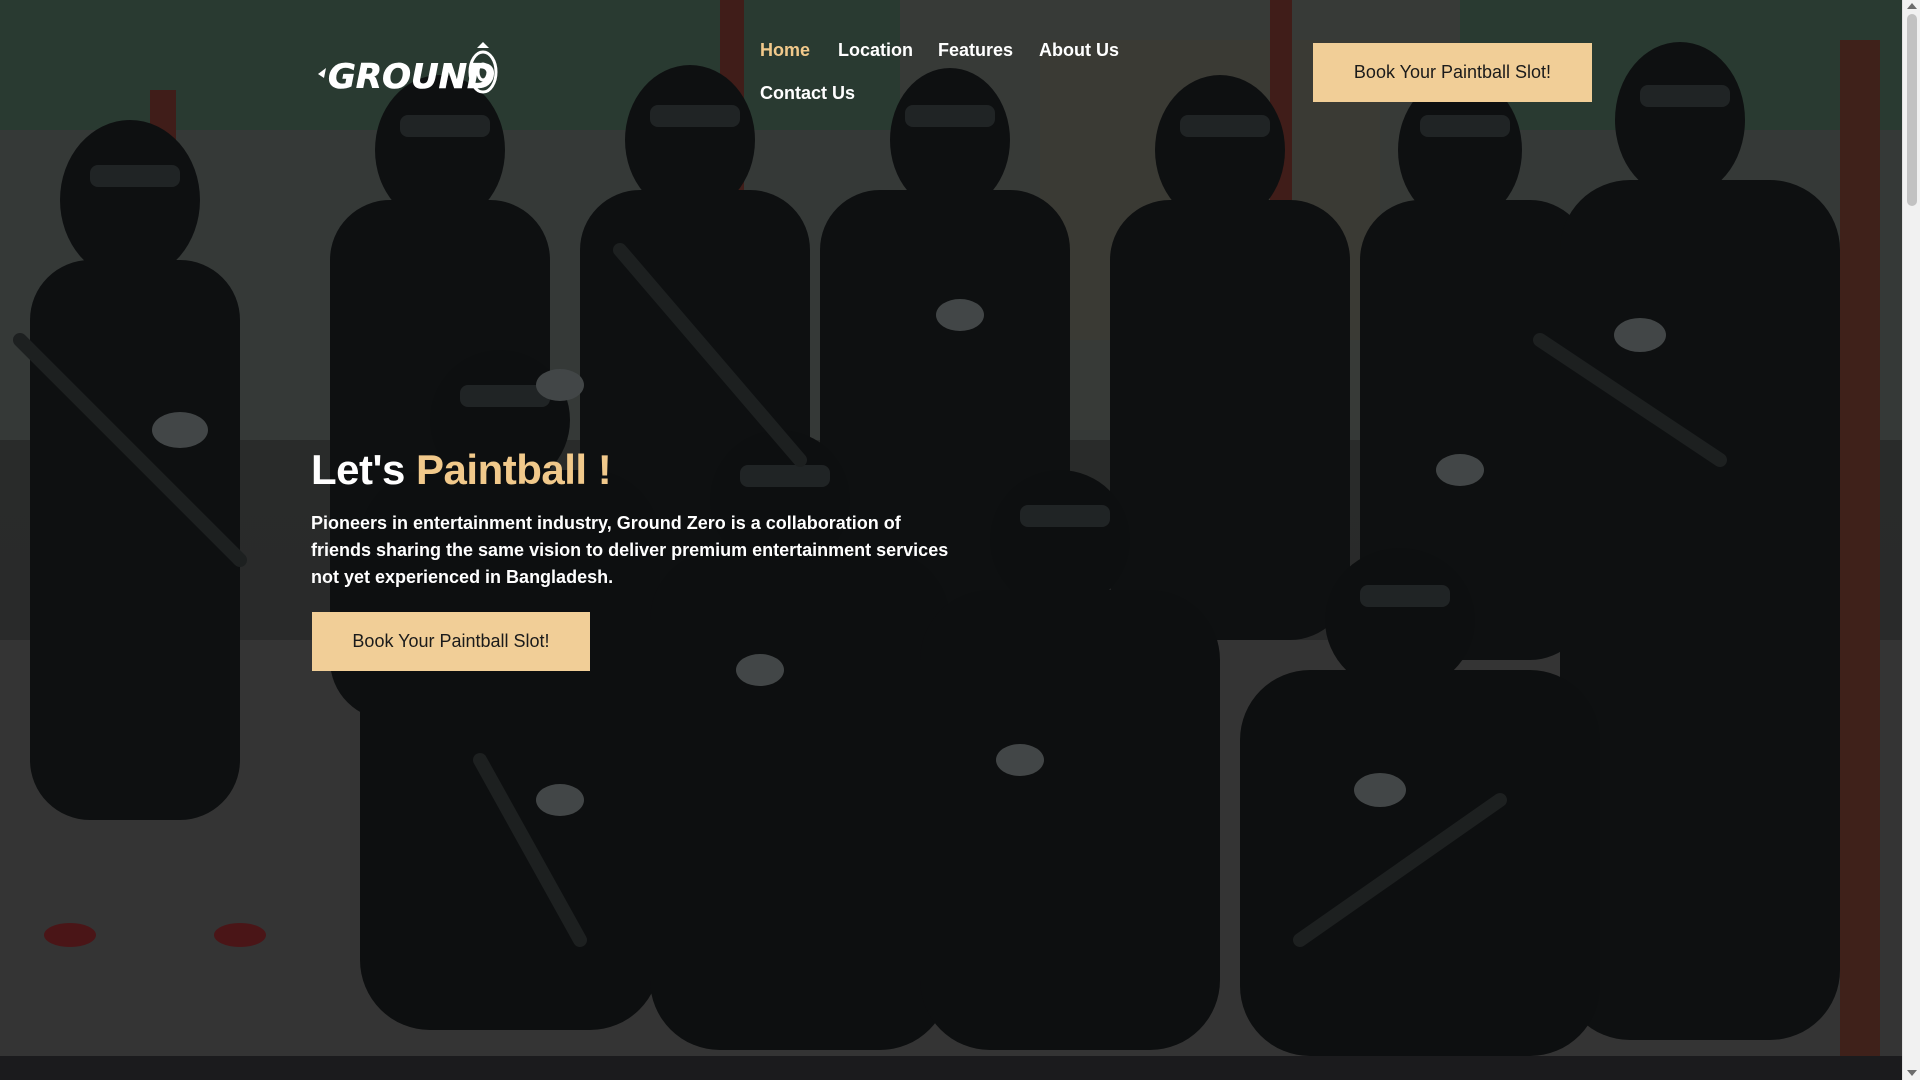 The width and height of the screenshot is (1920, 1080). Describe the element at coordinates (1911, 540) in the screenshot. I see `page-scrollbar` at that location.